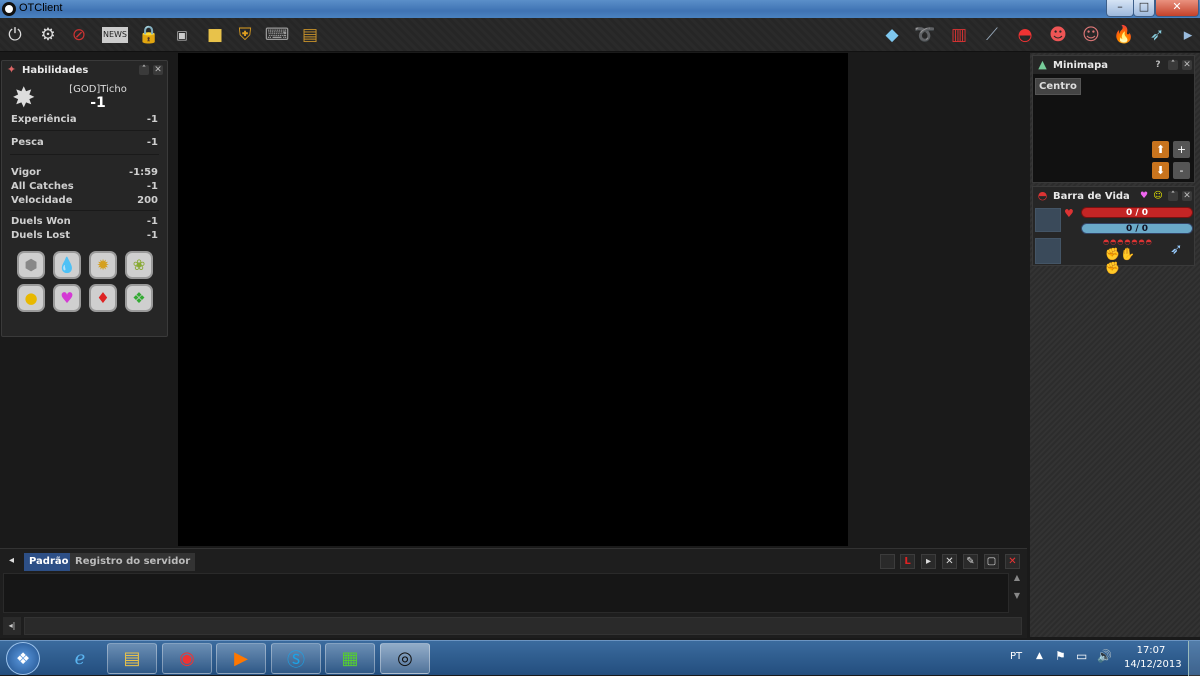 The image size is (1200, 676). Describe the element at coordinates (27, 142) in the screenshot. I see `skill-label: Pesca` at that location.